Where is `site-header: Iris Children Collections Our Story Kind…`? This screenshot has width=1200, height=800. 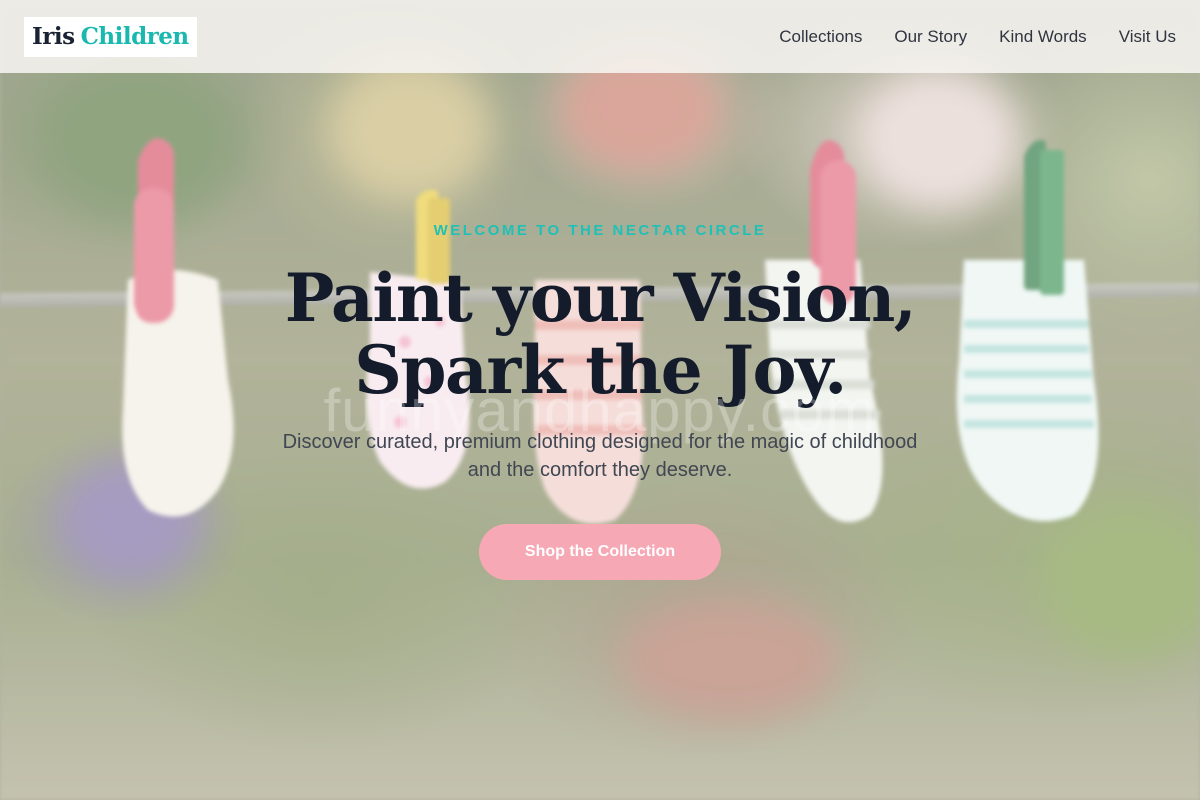 site-header: Iris Children Collections Our Story Kind… is located at coordinates (600, 36).